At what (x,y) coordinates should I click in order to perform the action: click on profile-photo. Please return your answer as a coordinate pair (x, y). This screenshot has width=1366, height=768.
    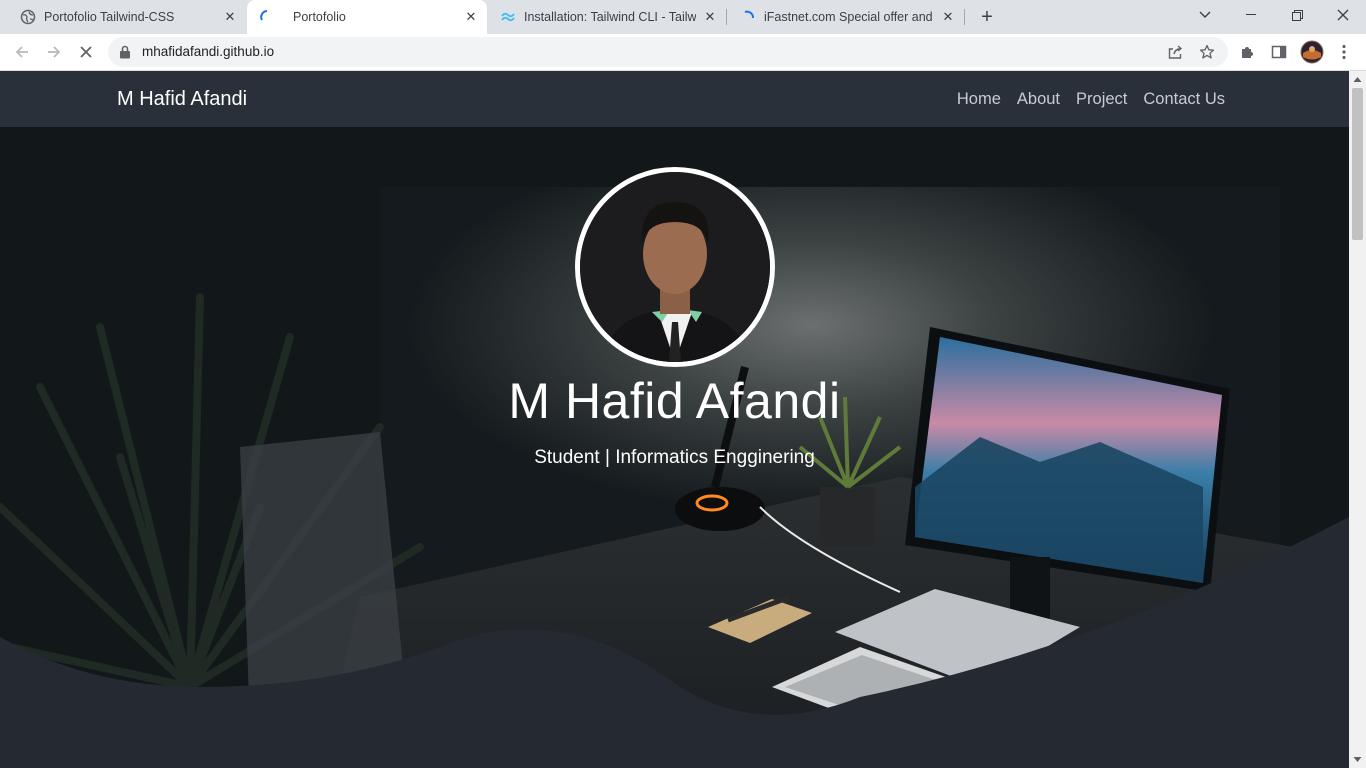
    Looking at the image, I should click on (675, 267).